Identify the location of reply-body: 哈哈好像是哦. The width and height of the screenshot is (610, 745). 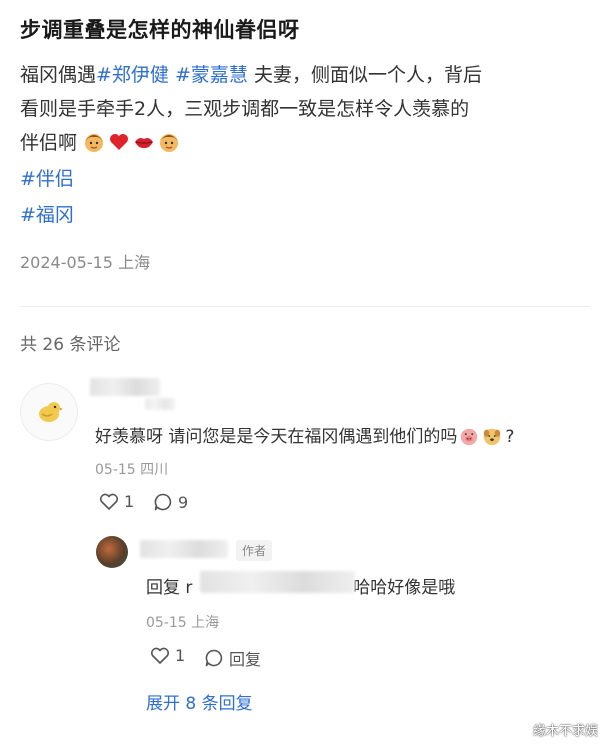
(404, 588).